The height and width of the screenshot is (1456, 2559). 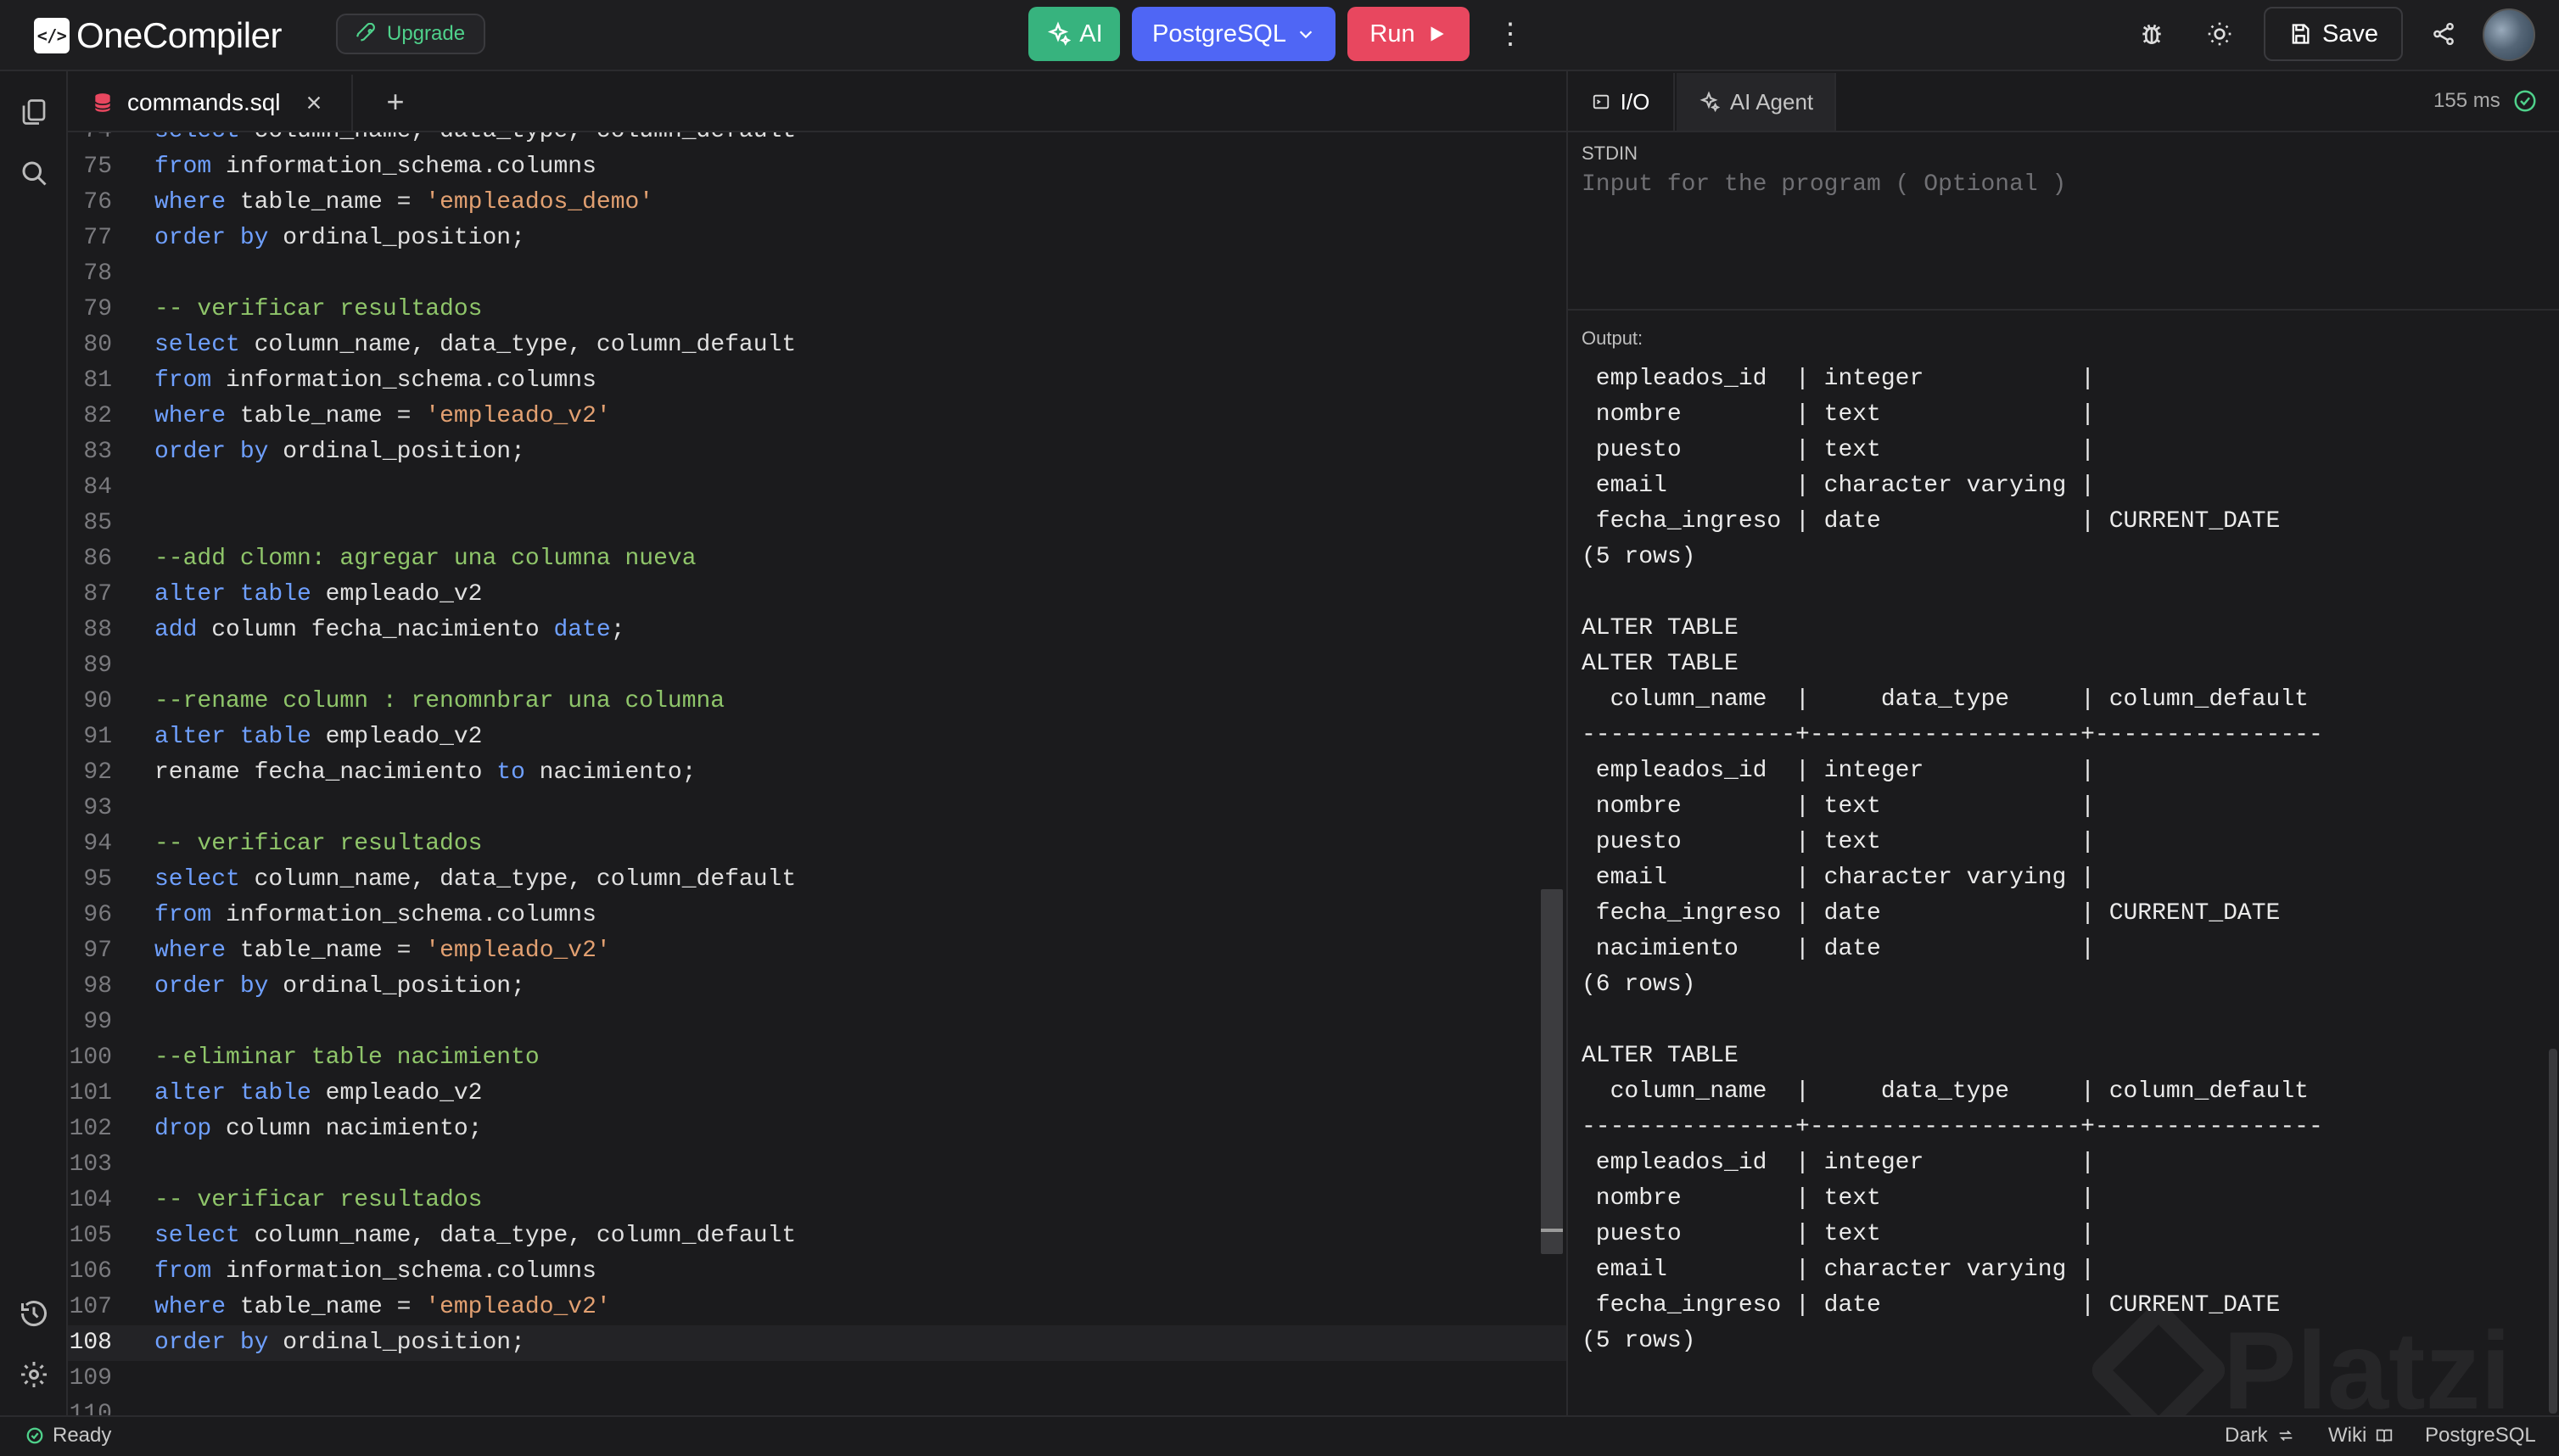 What do you see at coordinates (1058, 34) in the screenshot?
I see `sparkle-icon` at bounding box center [1058, 34].